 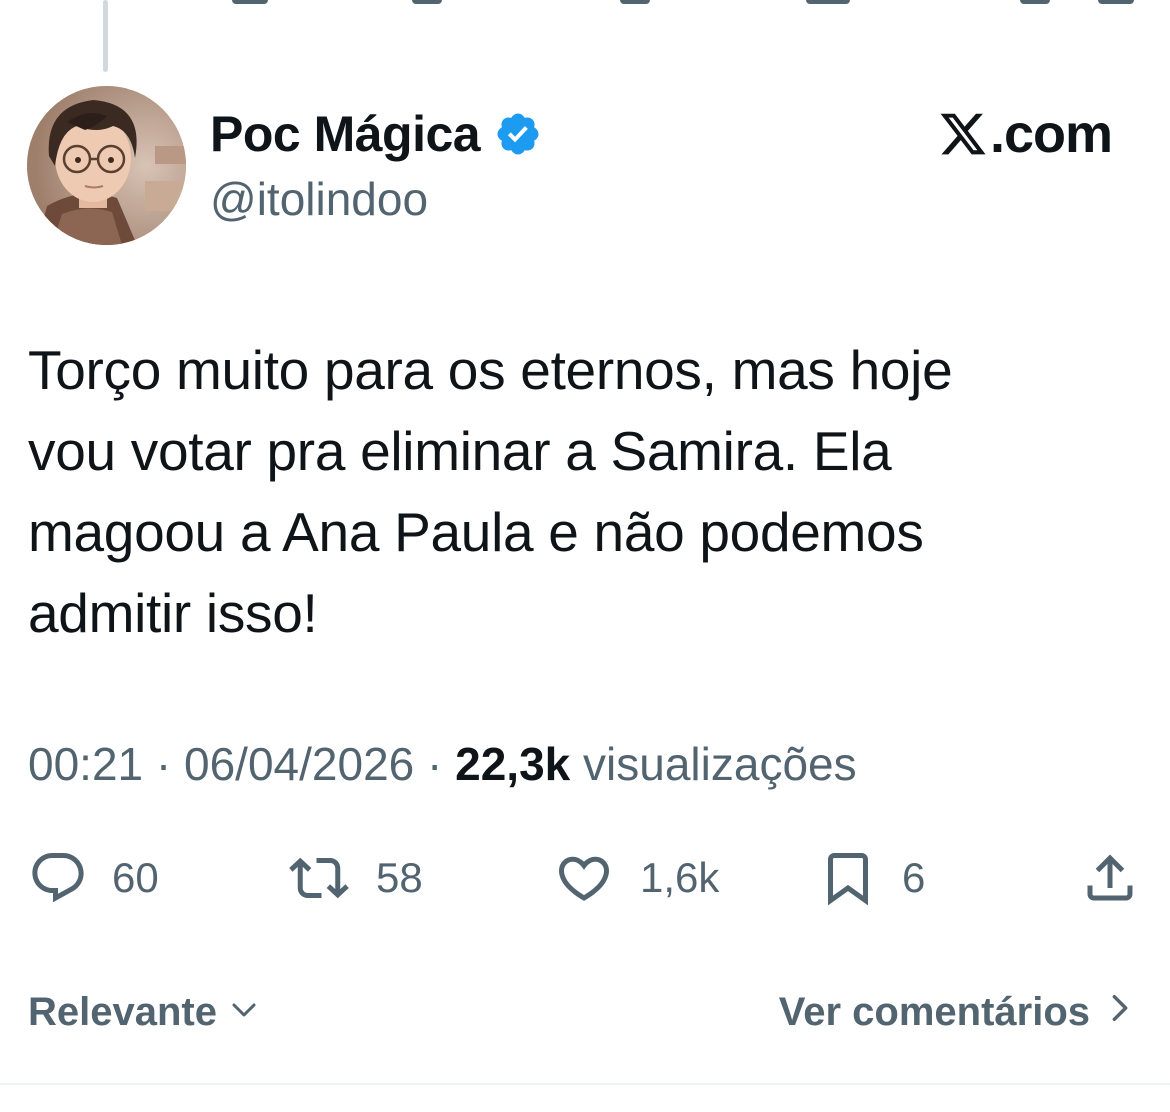 What do you see at coordinates (122, 1011) in the screenshot?
I see `sort-label: Relevante` at bounding box center [122, 1011].